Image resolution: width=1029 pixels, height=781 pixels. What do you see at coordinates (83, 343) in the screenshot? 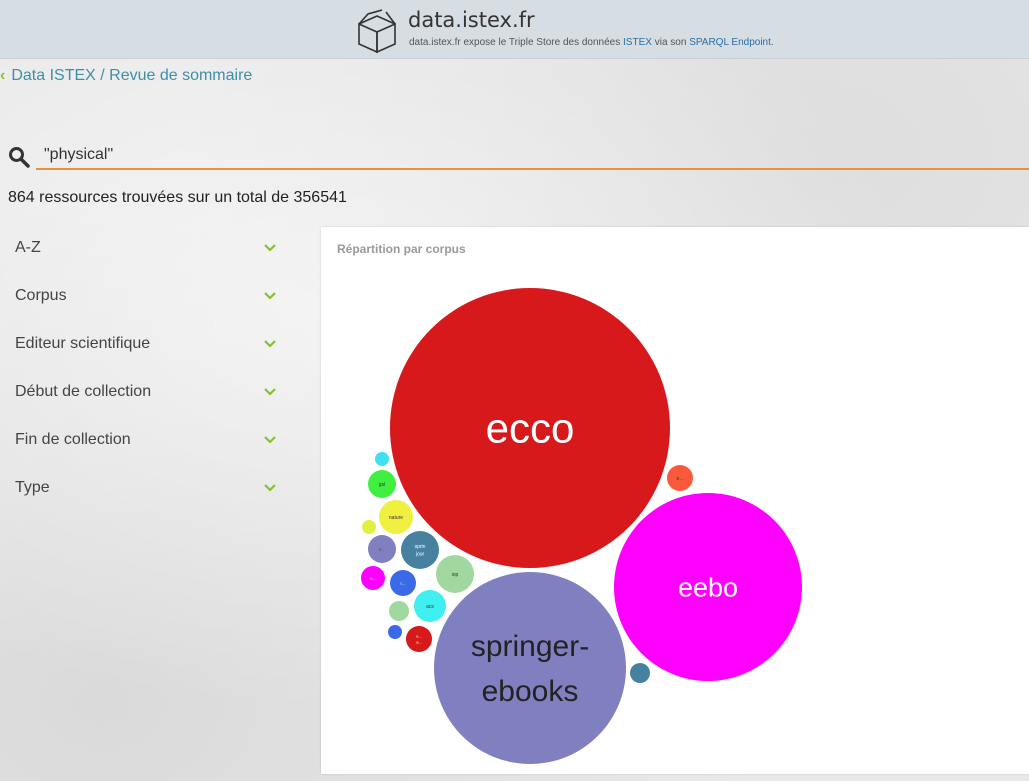
I see `facet-label: Editeur scientifique` at bounding box center [83, 343].